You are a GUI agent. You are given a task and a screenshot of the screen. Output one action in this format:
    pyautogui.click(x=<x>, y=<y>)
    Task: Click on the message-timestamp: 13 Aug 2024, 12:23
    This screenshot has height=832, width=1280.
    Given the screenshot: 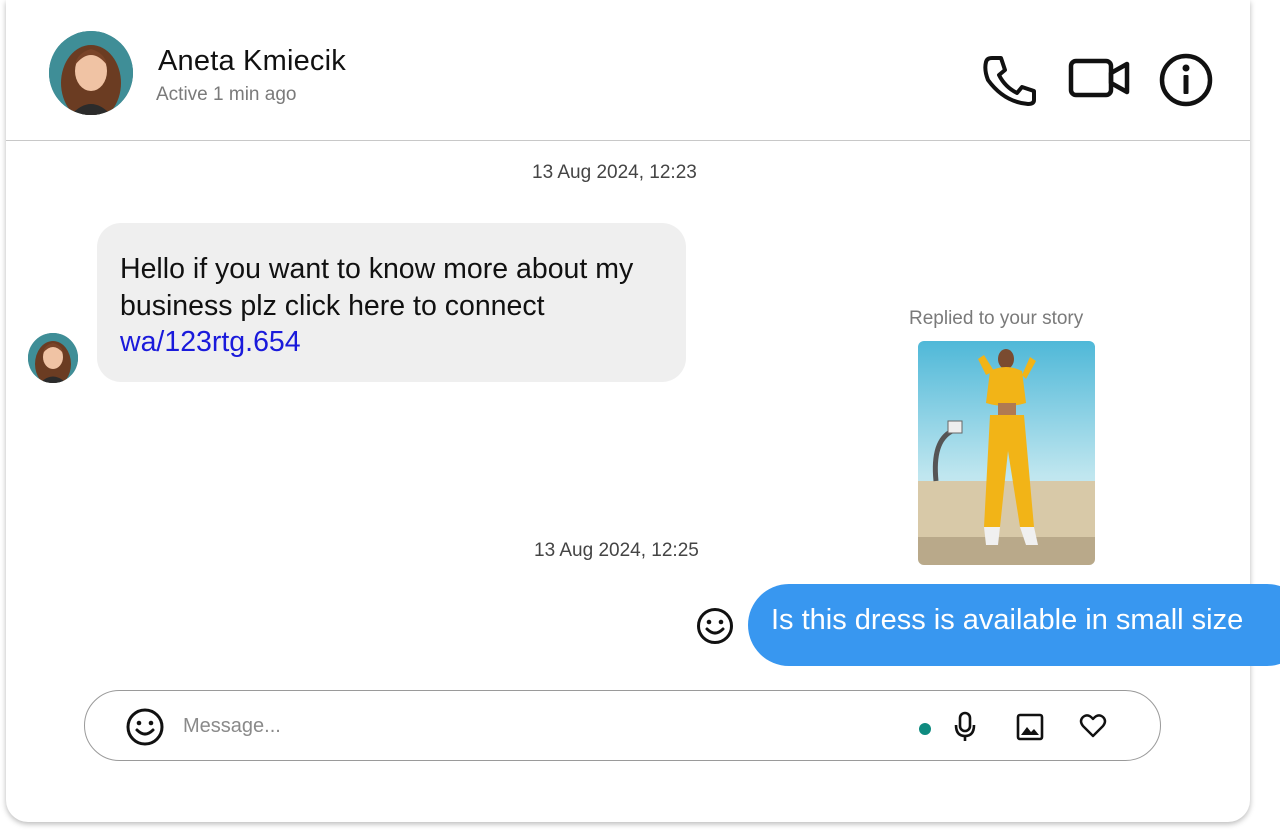 What is the action you would take?
    pyautogui.click(x=614, y=172)
    